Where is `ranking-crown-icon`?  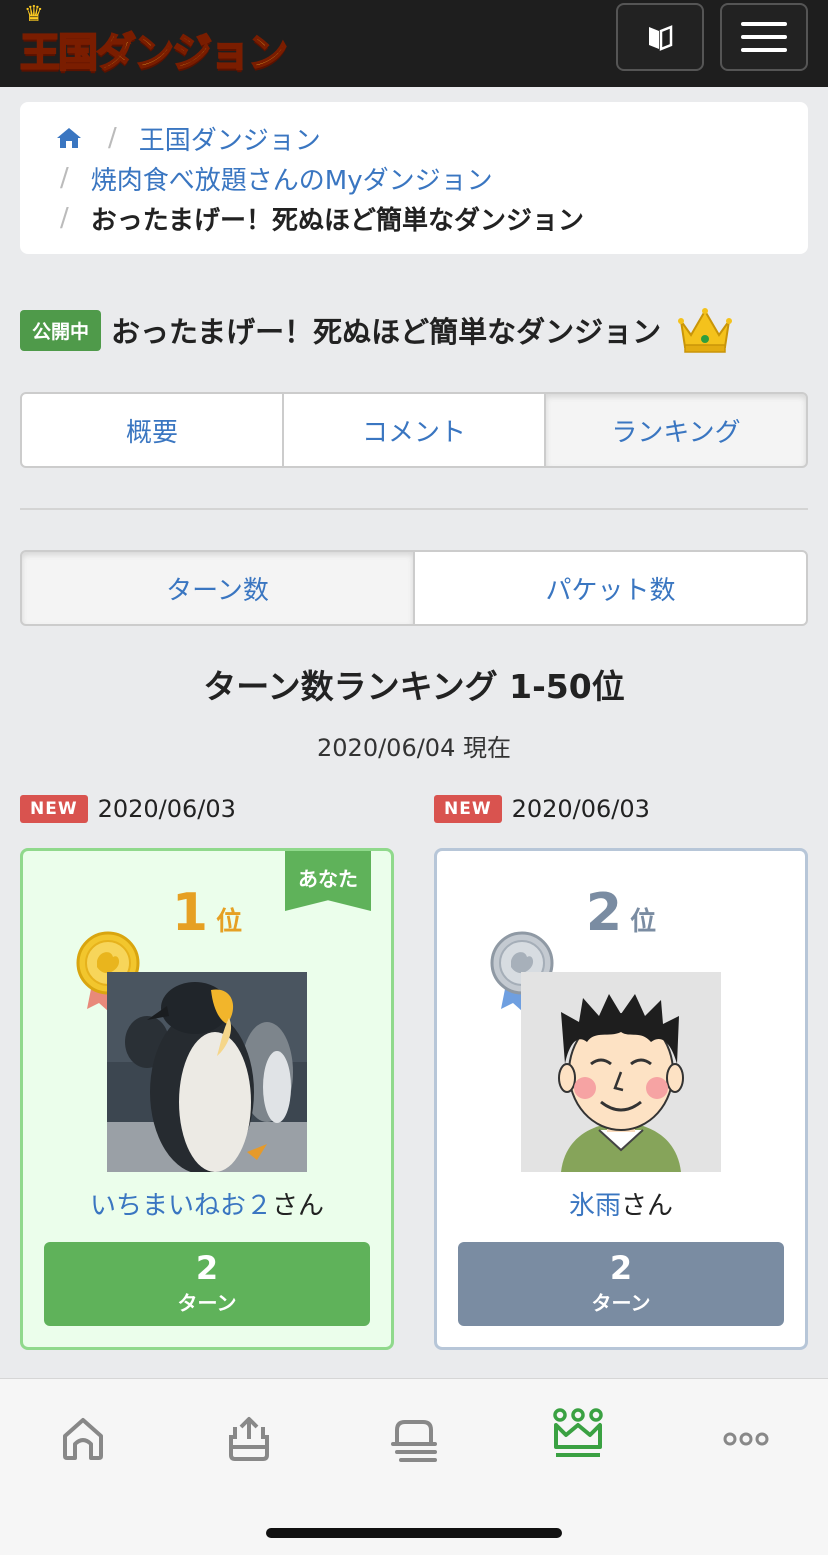
ranking-crown-icon is located at coordinates (578, 1432).